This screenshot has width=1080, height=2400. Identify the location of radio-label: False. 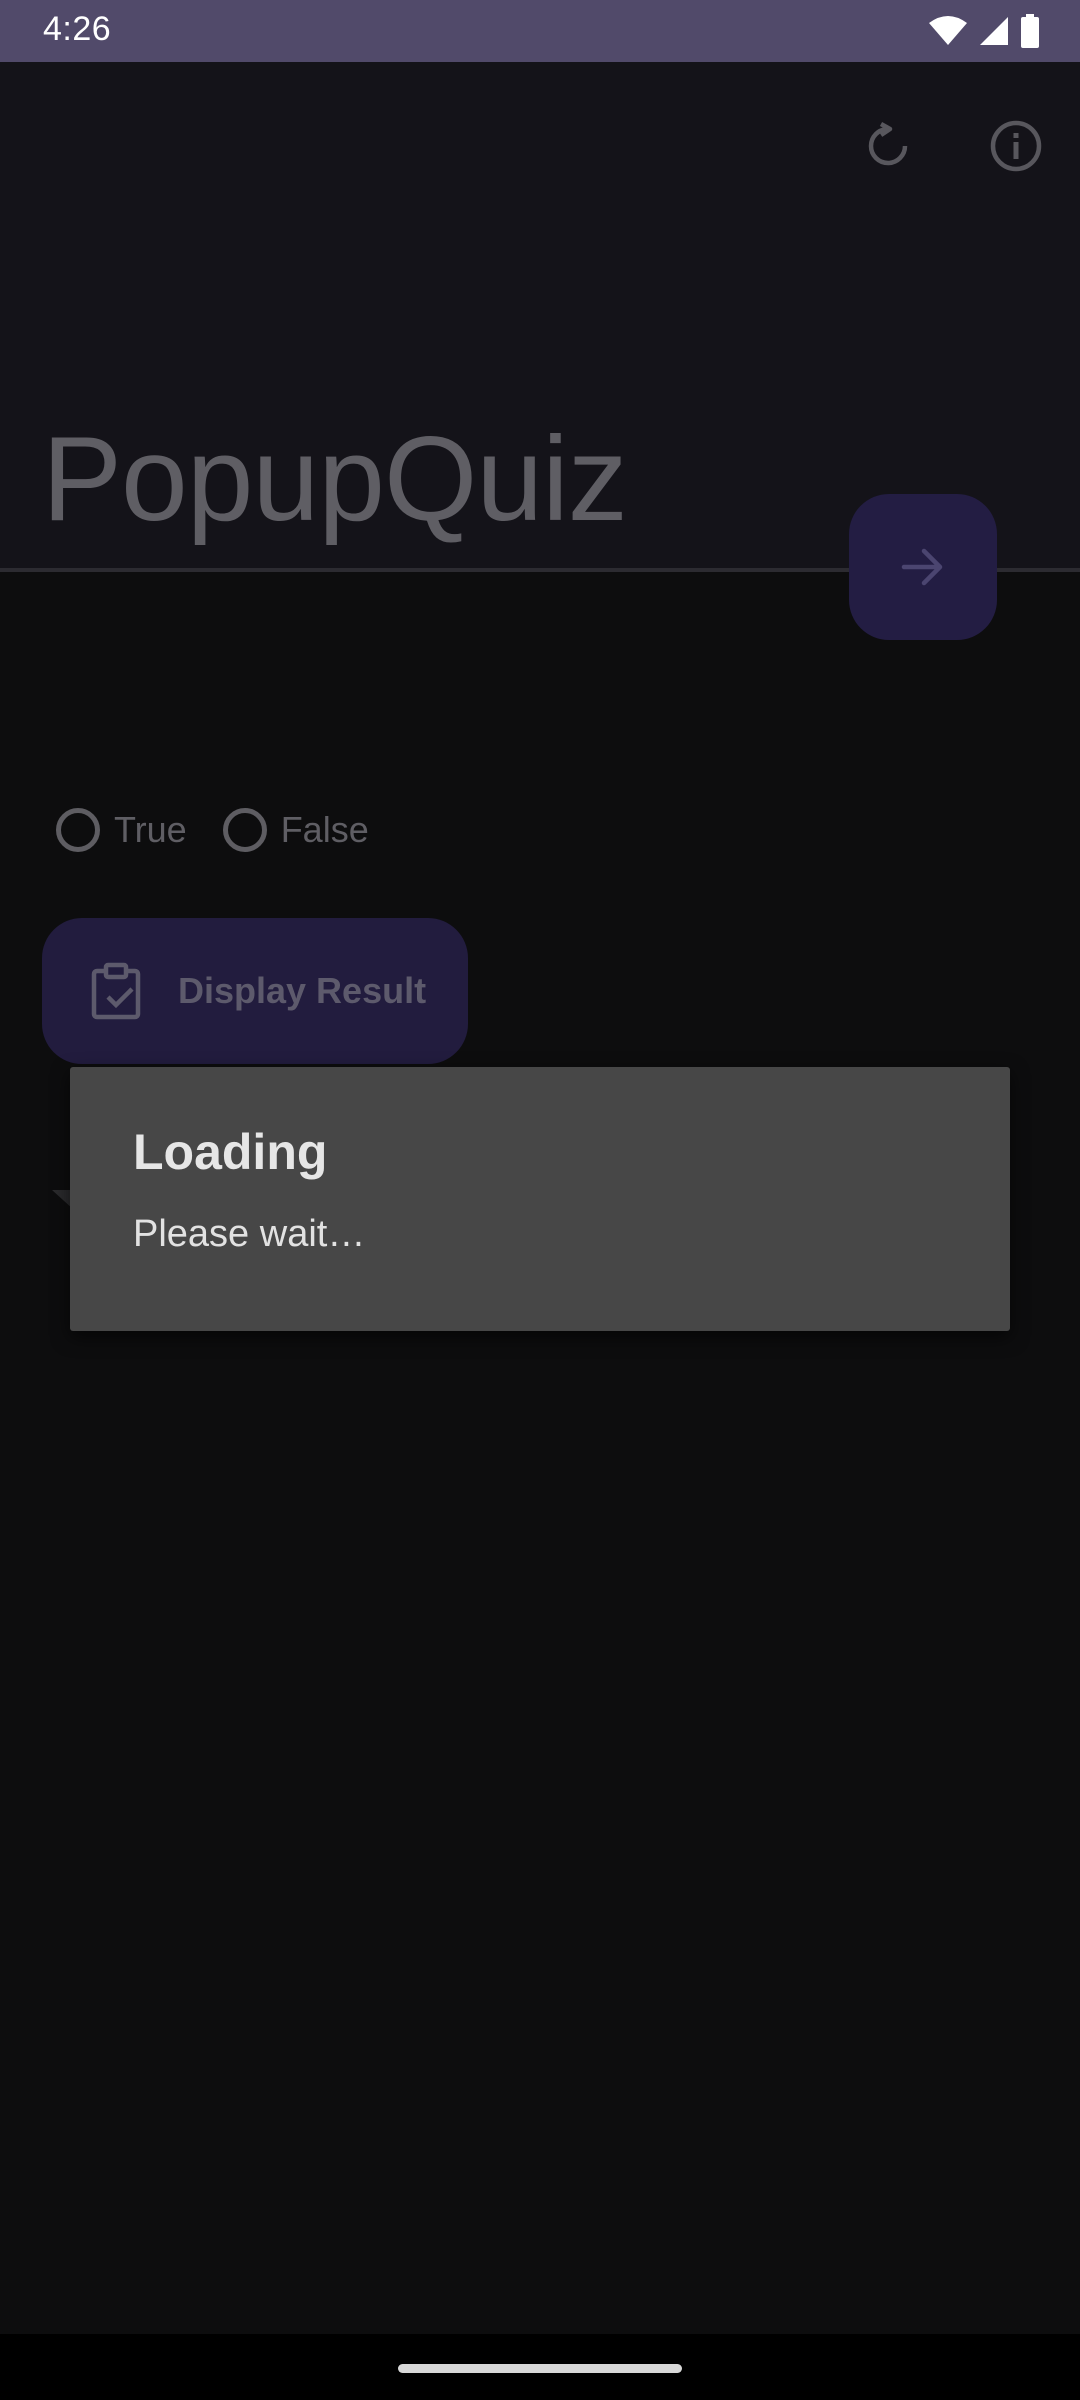
(324, 829).